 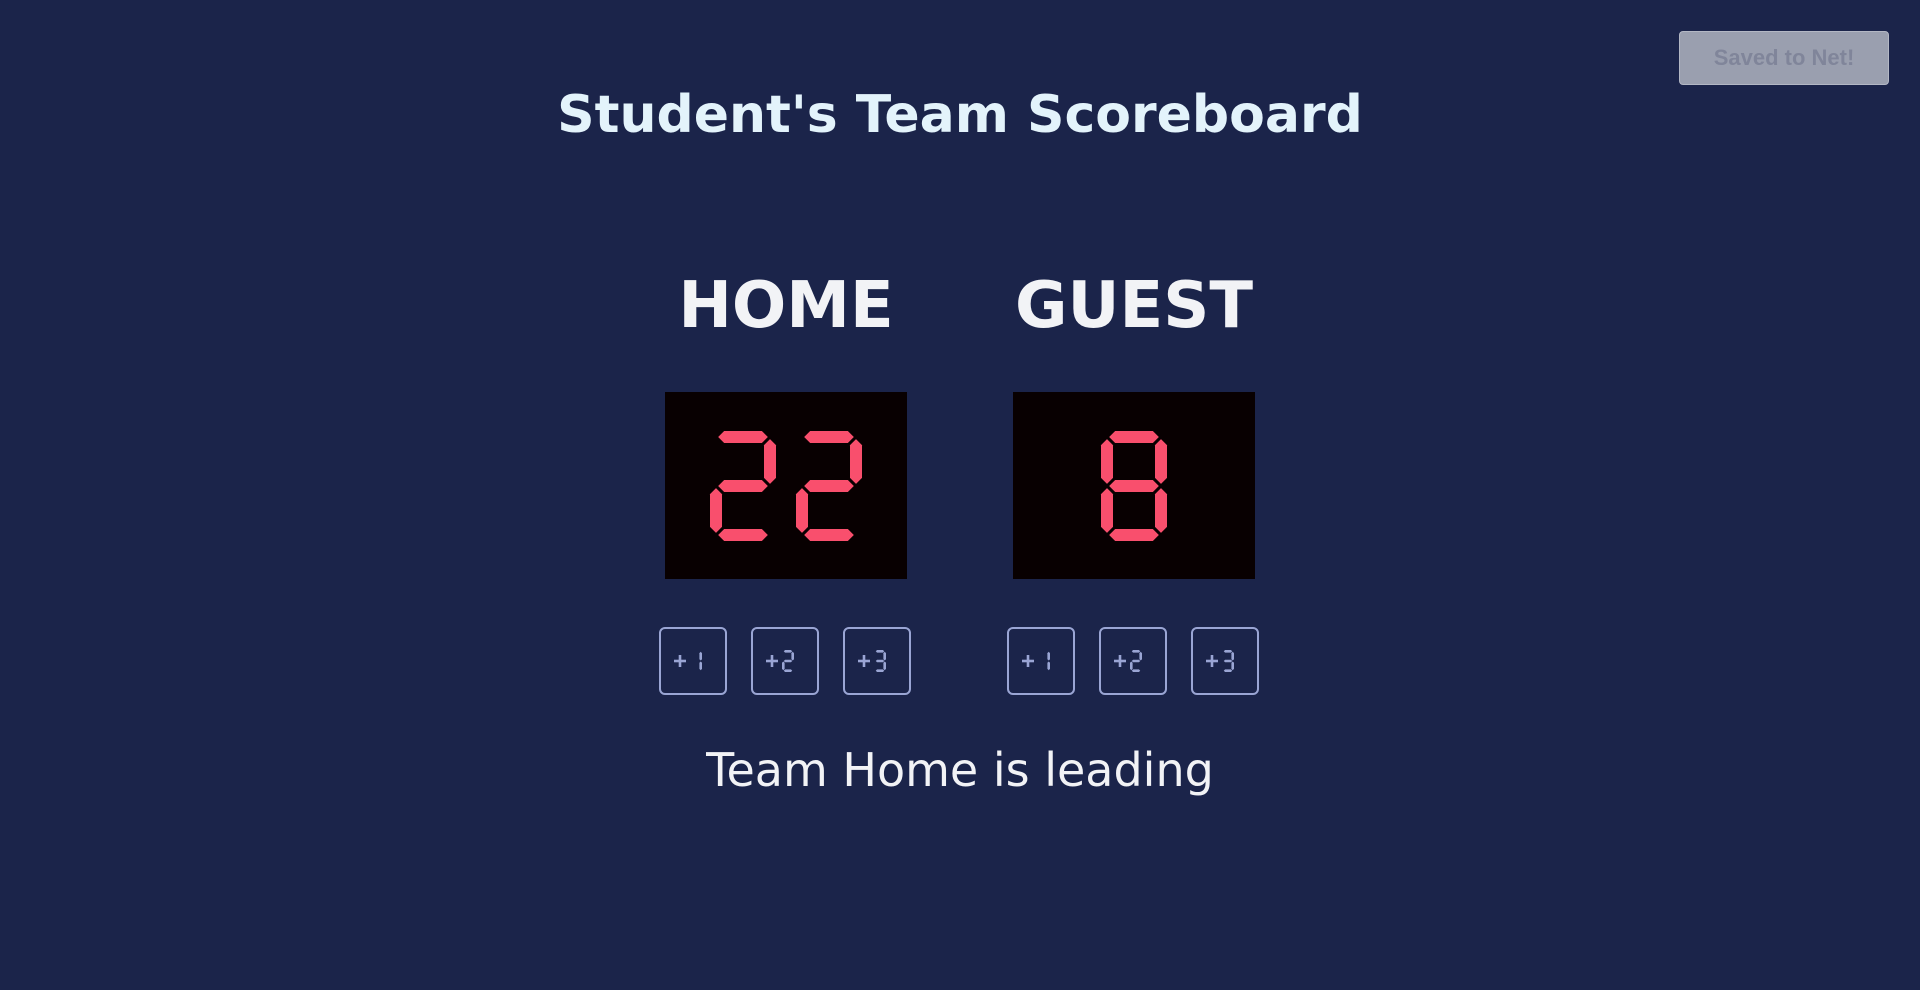 What do you see at coordinates (1136, 651) in the screenshot?
I see `guest-btn-1-digit-1-segment-a` at bounding box center [1136, 651].